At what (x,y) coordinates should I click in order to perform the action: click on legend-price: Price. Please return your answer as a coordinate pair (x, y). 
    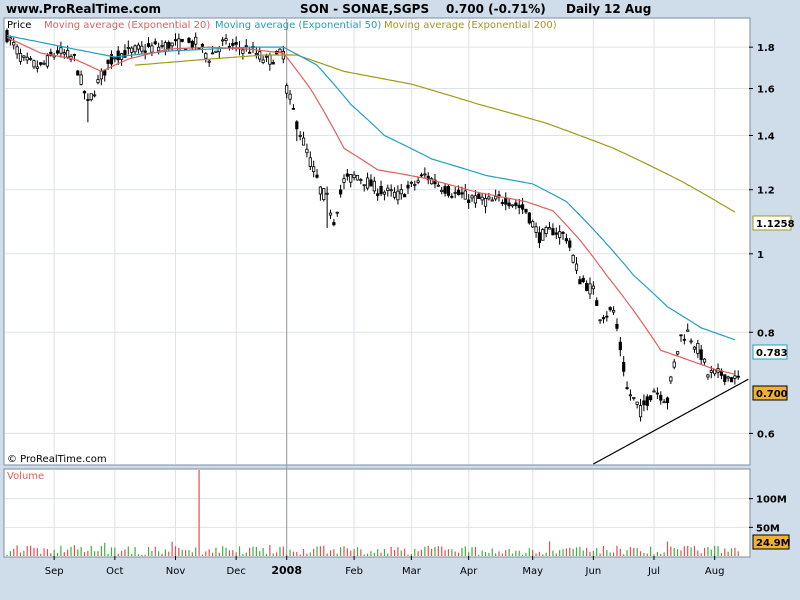
    Looking at the image, I should click on (19, 25).